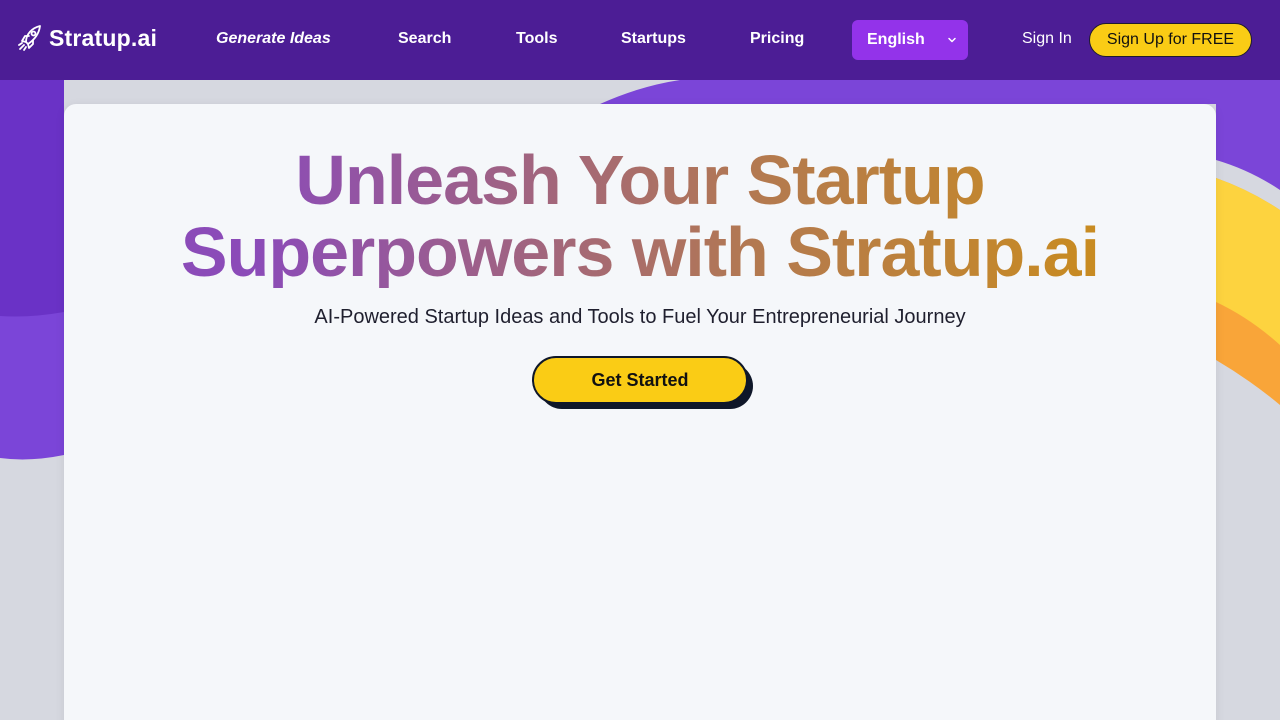 This screenshot has width=1280, height=720. I want to click on nav-generate-ideas: Generate Ideas, so click(273, 39).